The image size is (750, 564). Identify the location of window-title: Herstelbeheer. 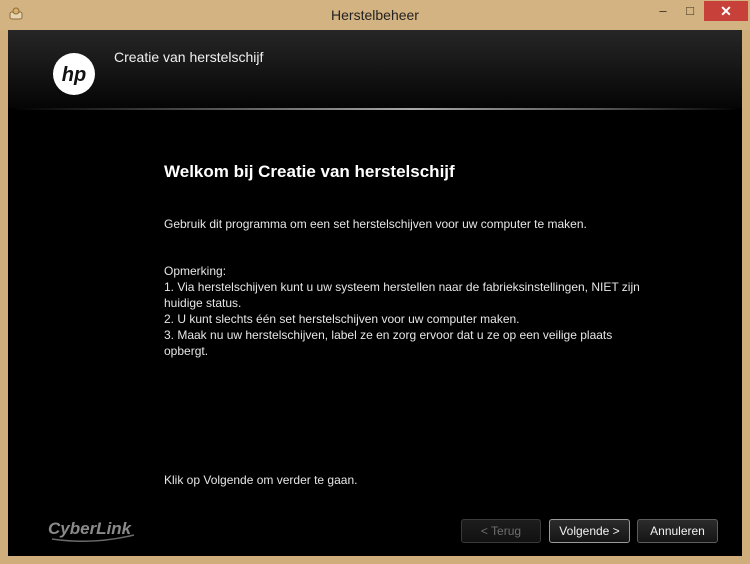
(375, 15).